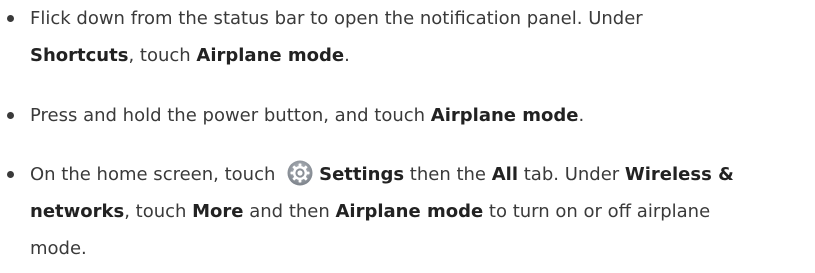  Describe the element at coordinates (420, 55) in the screenshot. I see `text-line: Shortcuts, touch Airplane mode.` at that location.